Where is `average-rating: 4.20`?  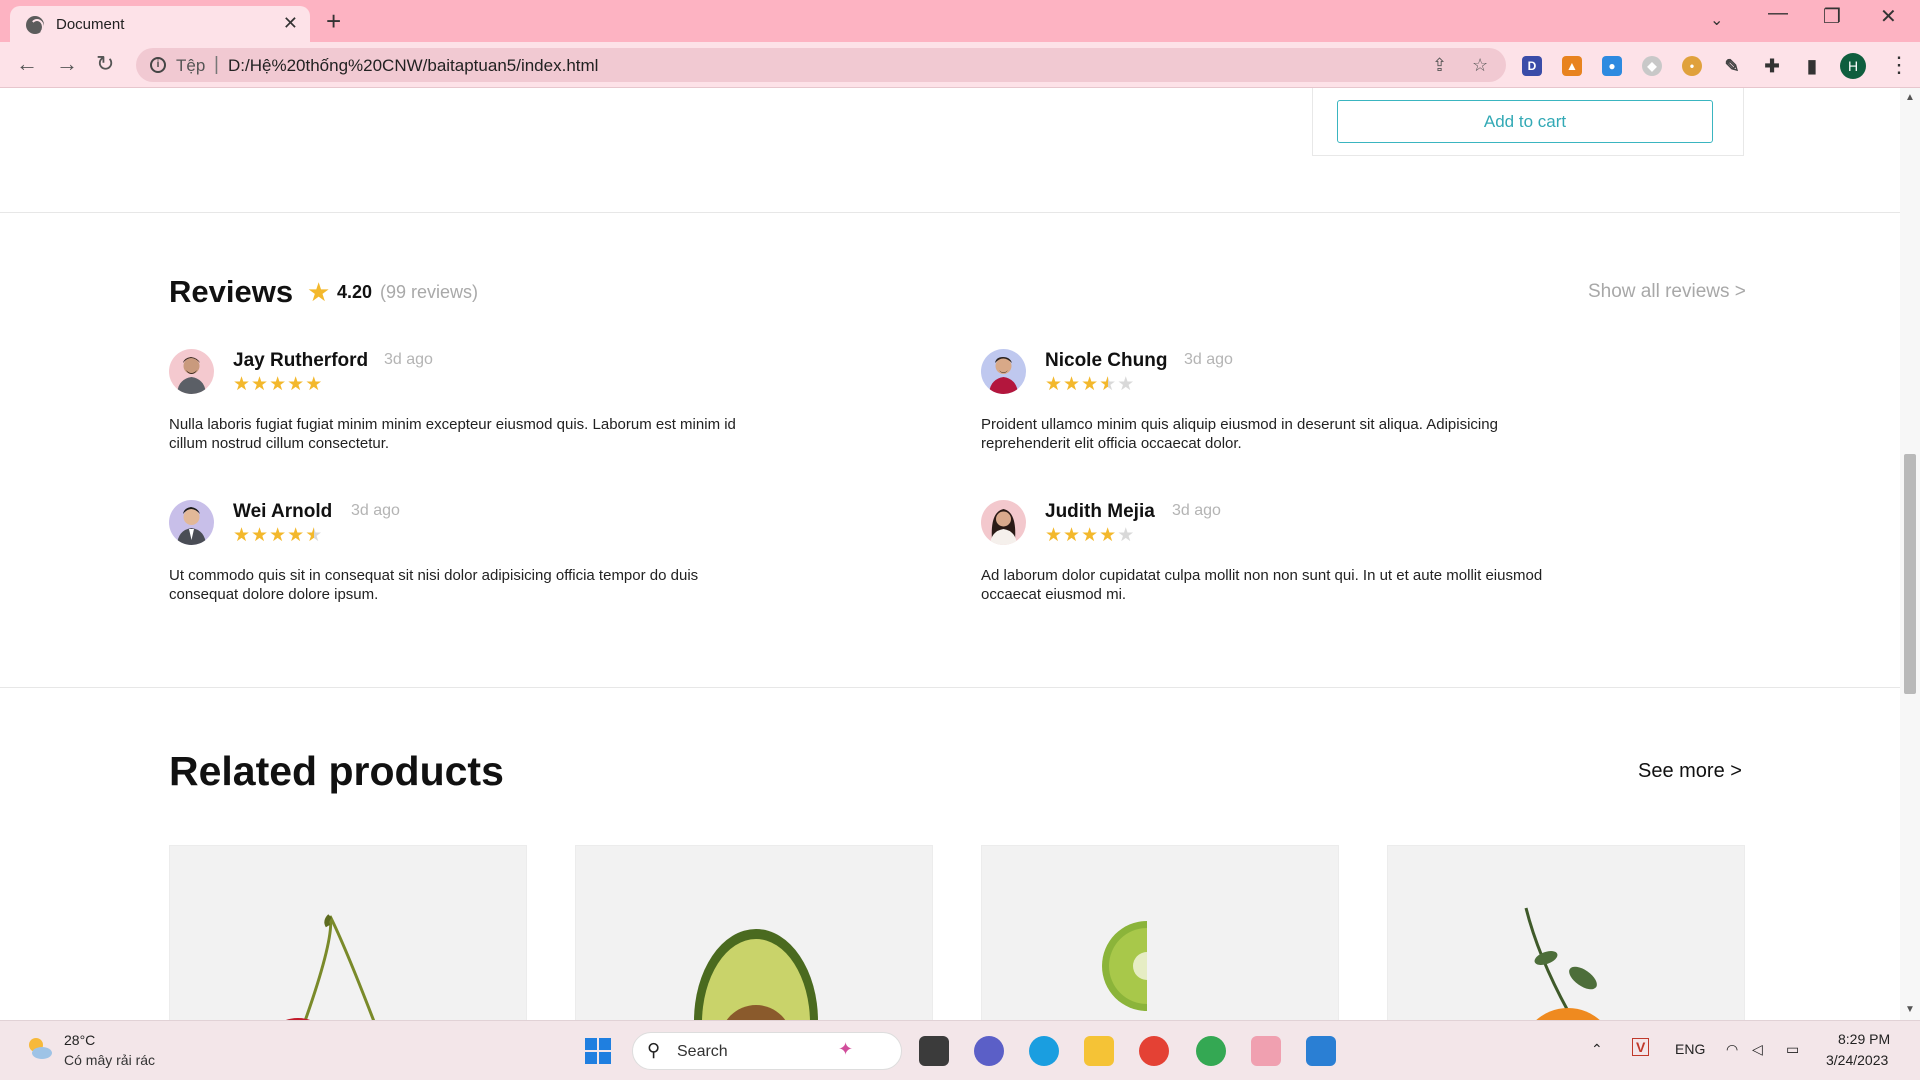
average-rating: 4.20 is located at coordinates (355, 292).